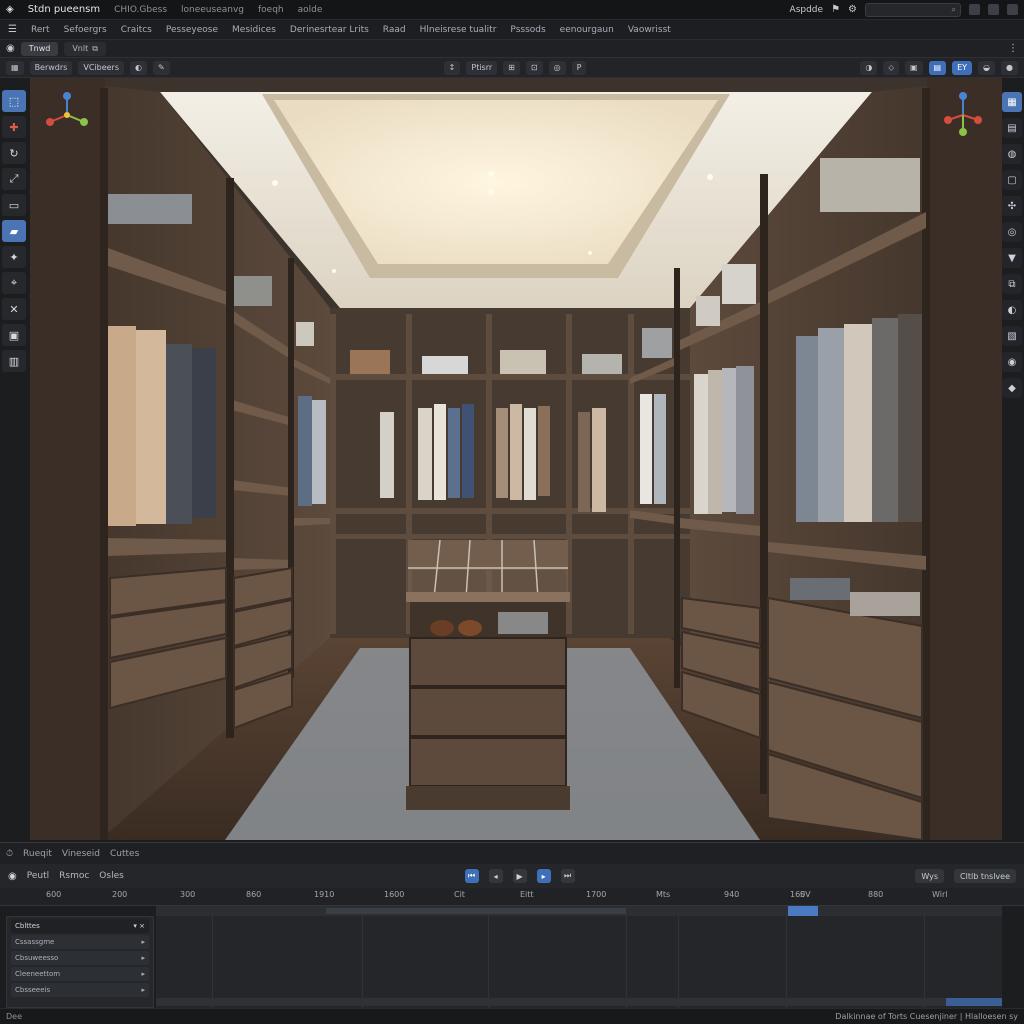 Image resolution: width=1024 pixels, height=1024 pixels. Describe the element at coordinates (527, 30) in the screenshot. I see `menu-item-8: Psssods` at that location.